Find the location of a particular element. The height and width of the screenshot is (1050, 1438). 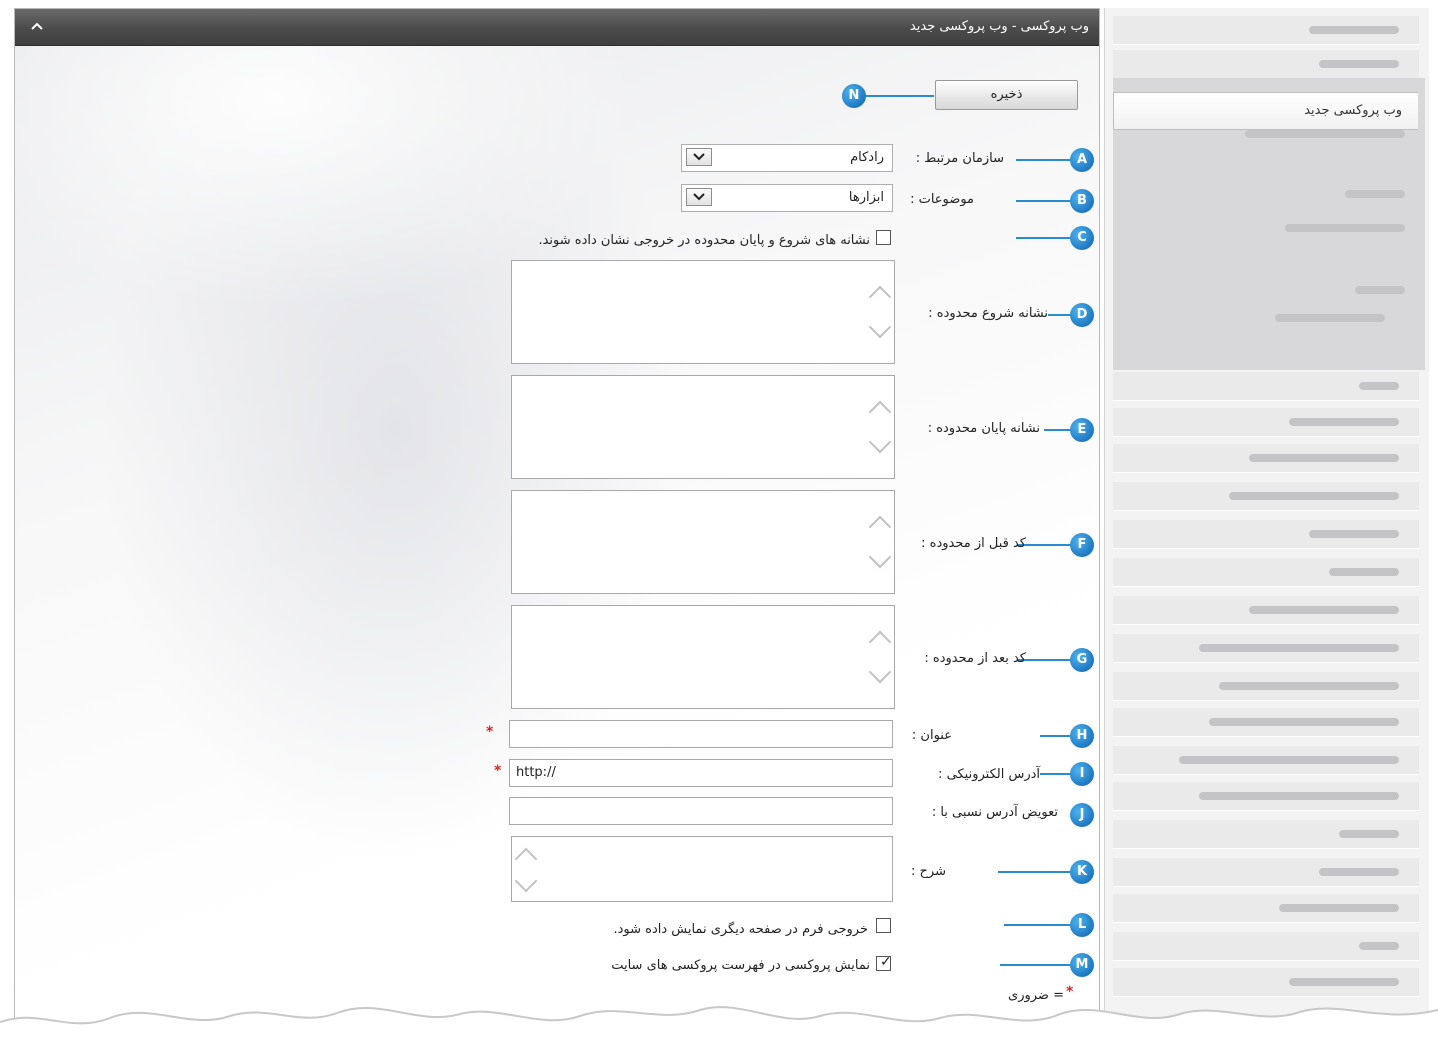

code-after-label: کد بعد از محدوده : is located at coordinates (975, 658).